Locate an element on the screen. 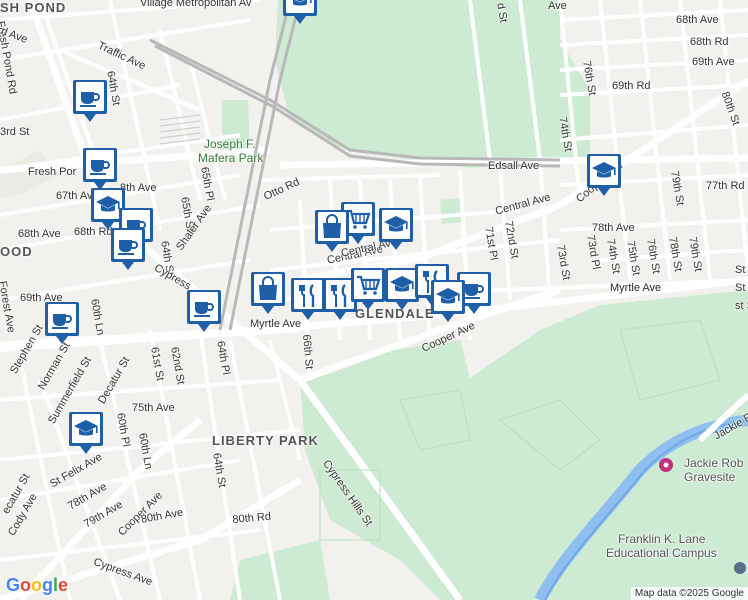  map-attribution: Map data ©2025 Google is located at coordinates (689, 593).